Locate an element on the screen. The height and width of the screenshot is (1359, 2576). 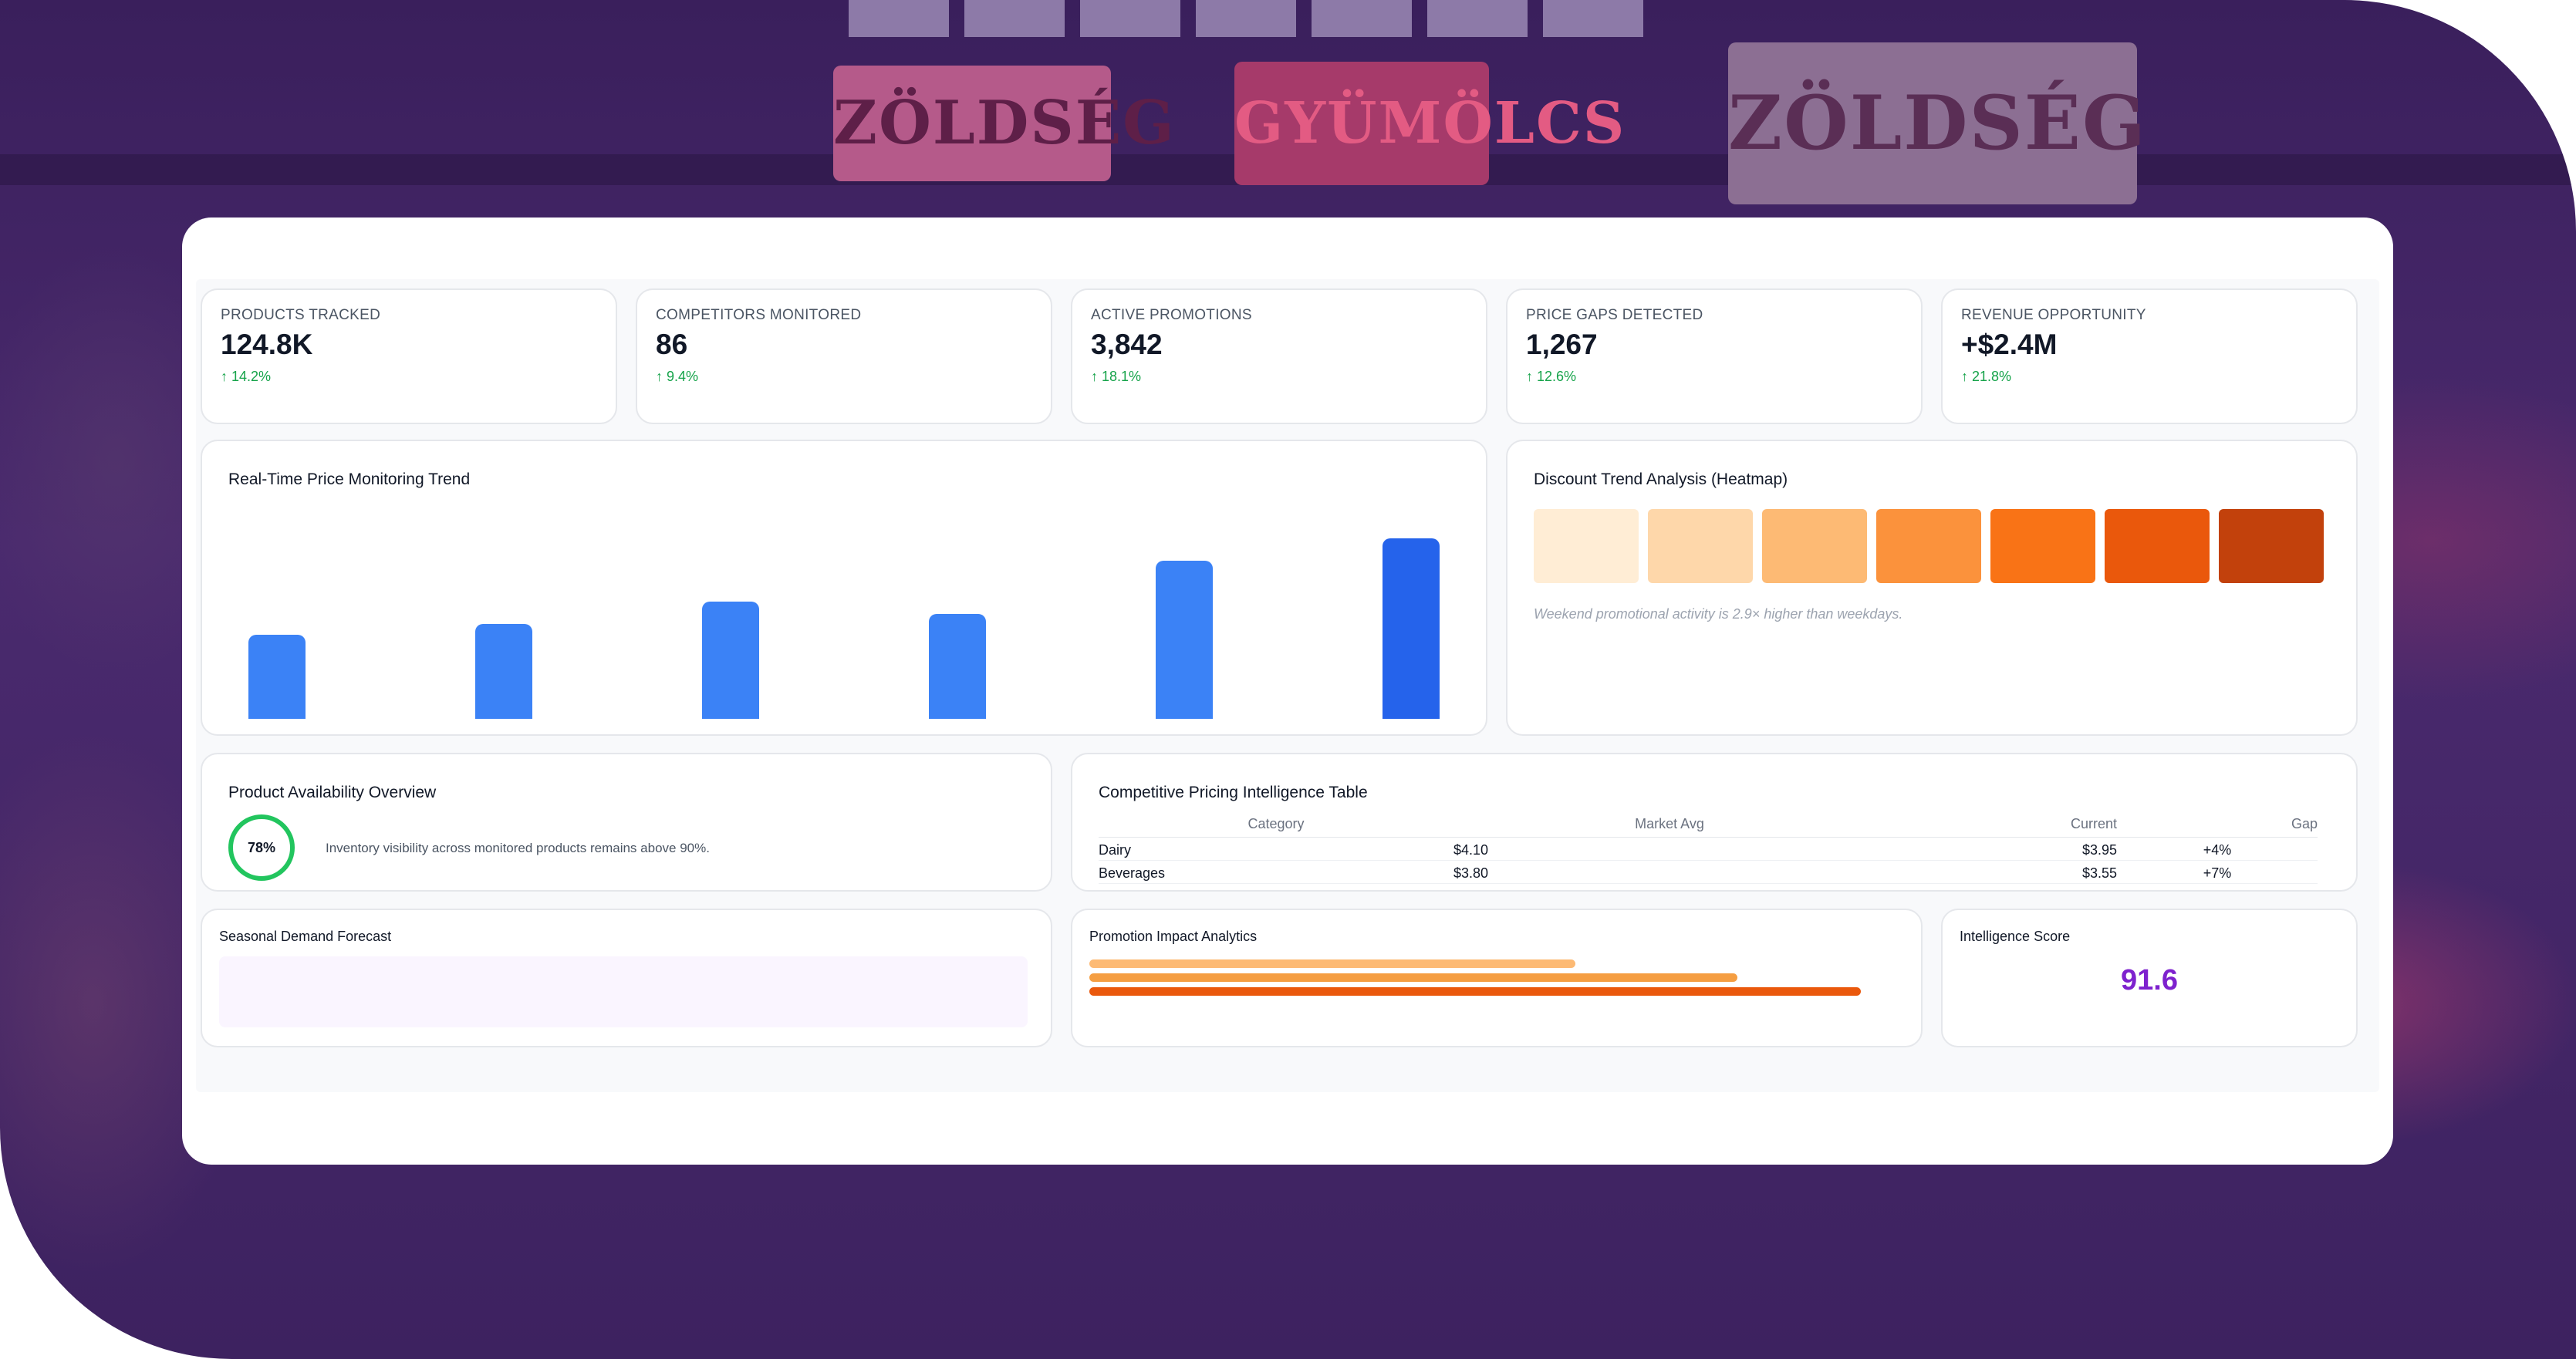
kpi-value: +$2.4M is located at coordinates (2010, 344).